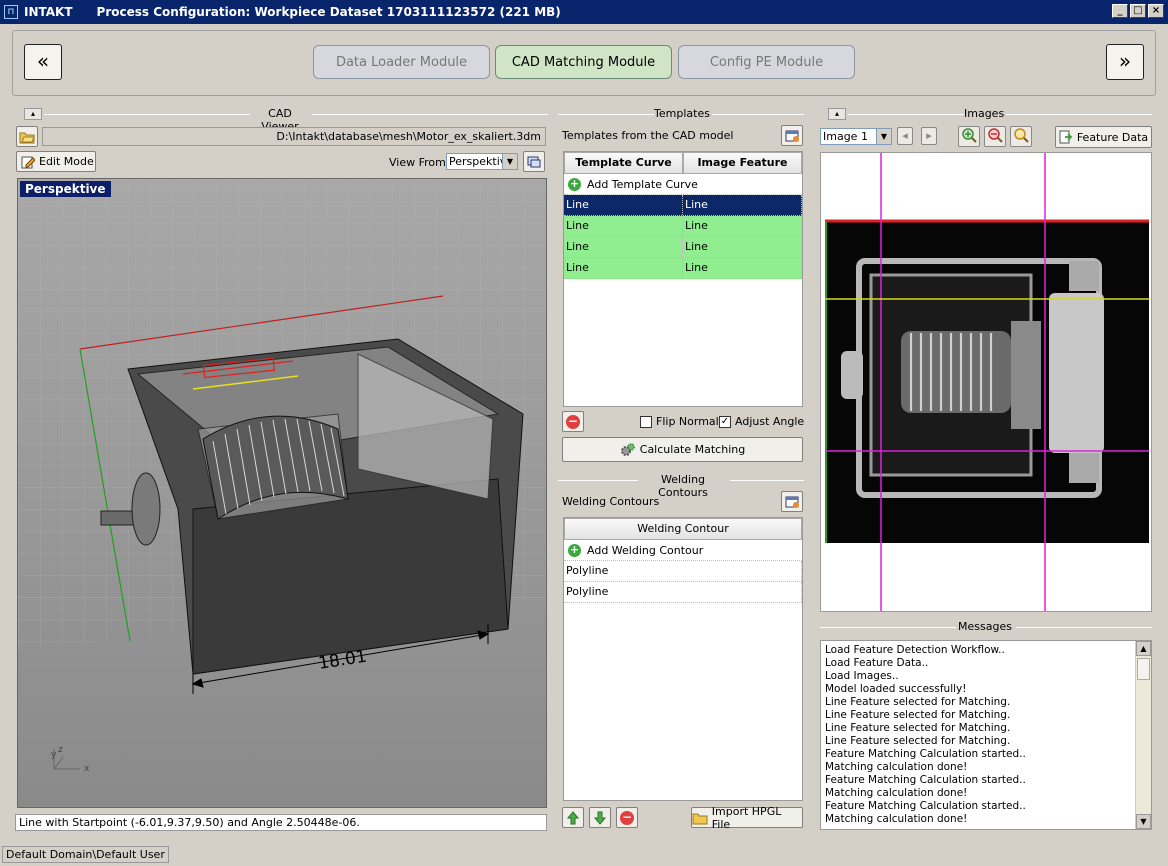 This screenshot has width=1168, height=866. What do you see at coordinates (1156, 11) in the screenshot?
I see `close-button: ×` at bounding box center [1156, 11].